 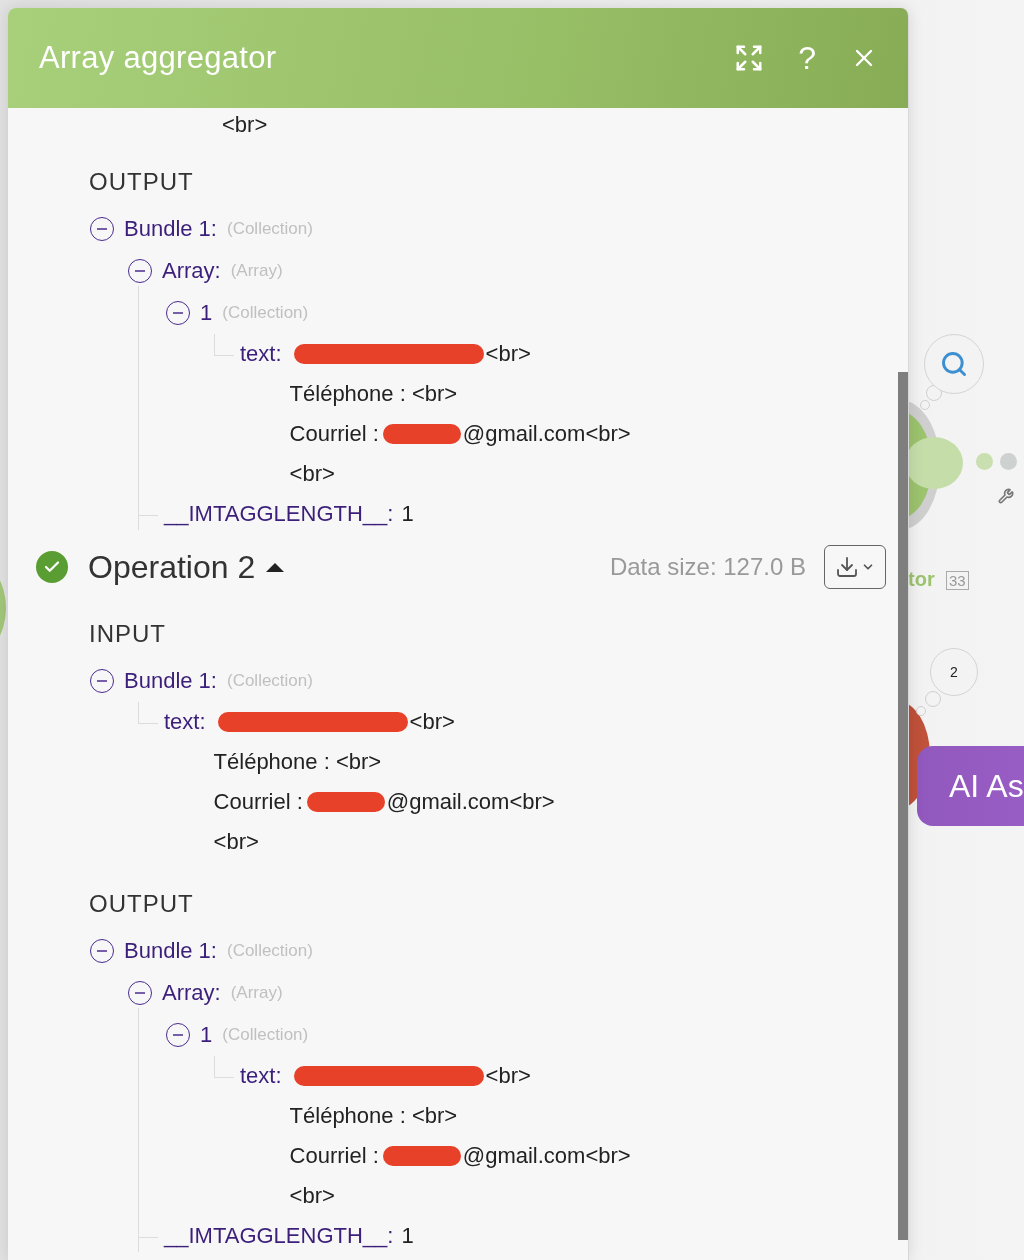 What do you see at coordinates (970, 786) in the screenshot?
I see `module-button: AI As` at bounding box center [970, 786].